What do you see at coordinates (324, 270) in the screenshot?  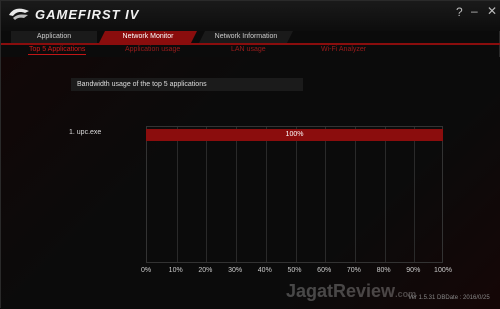 I see `x-axis-tick: 60%` at bounding box center [324, 270].